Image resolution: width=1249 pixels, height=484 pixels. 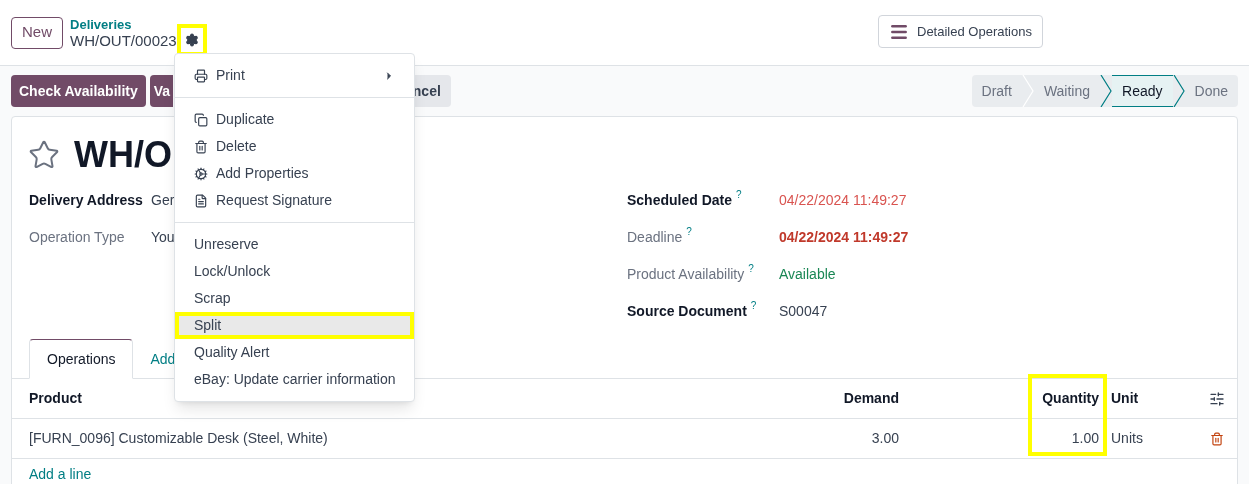 What do you see at coordinates (655, 237) in the screenshot?
I see `field-label: Deadline` at bounding box center [655, 237].